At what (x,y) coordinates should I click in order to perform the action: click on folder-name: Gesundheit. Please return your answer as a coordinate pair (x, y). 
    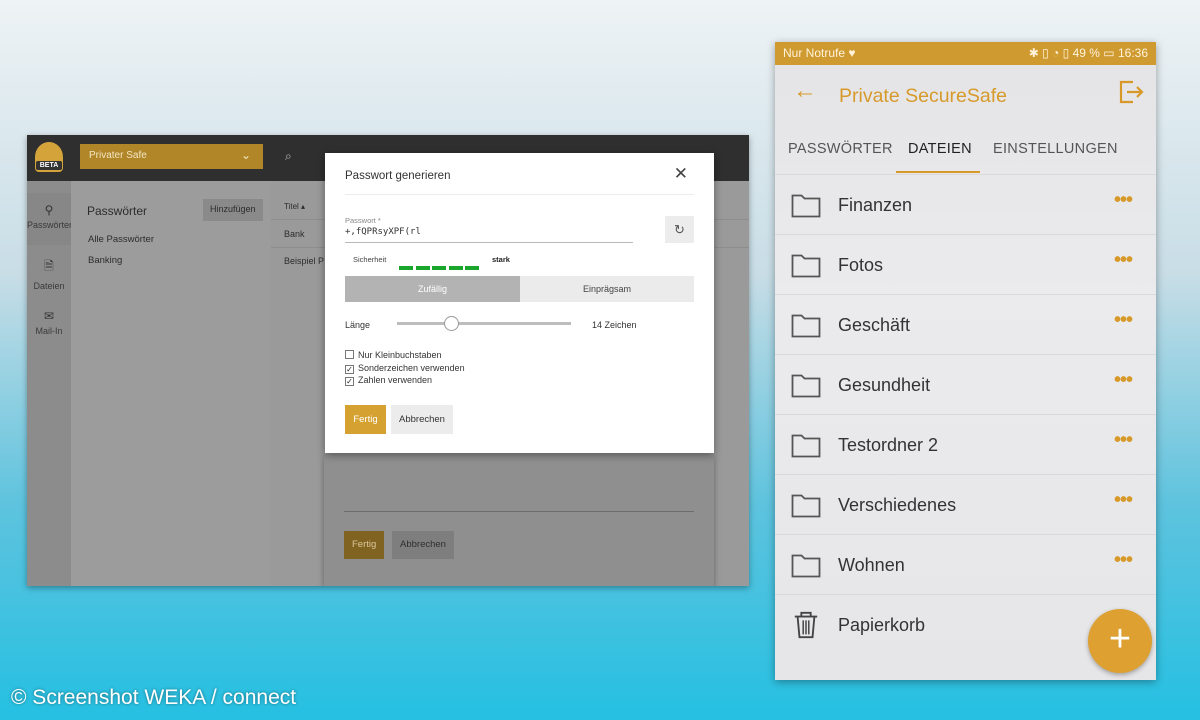
    Looking at the image, I should click on (884, 385).